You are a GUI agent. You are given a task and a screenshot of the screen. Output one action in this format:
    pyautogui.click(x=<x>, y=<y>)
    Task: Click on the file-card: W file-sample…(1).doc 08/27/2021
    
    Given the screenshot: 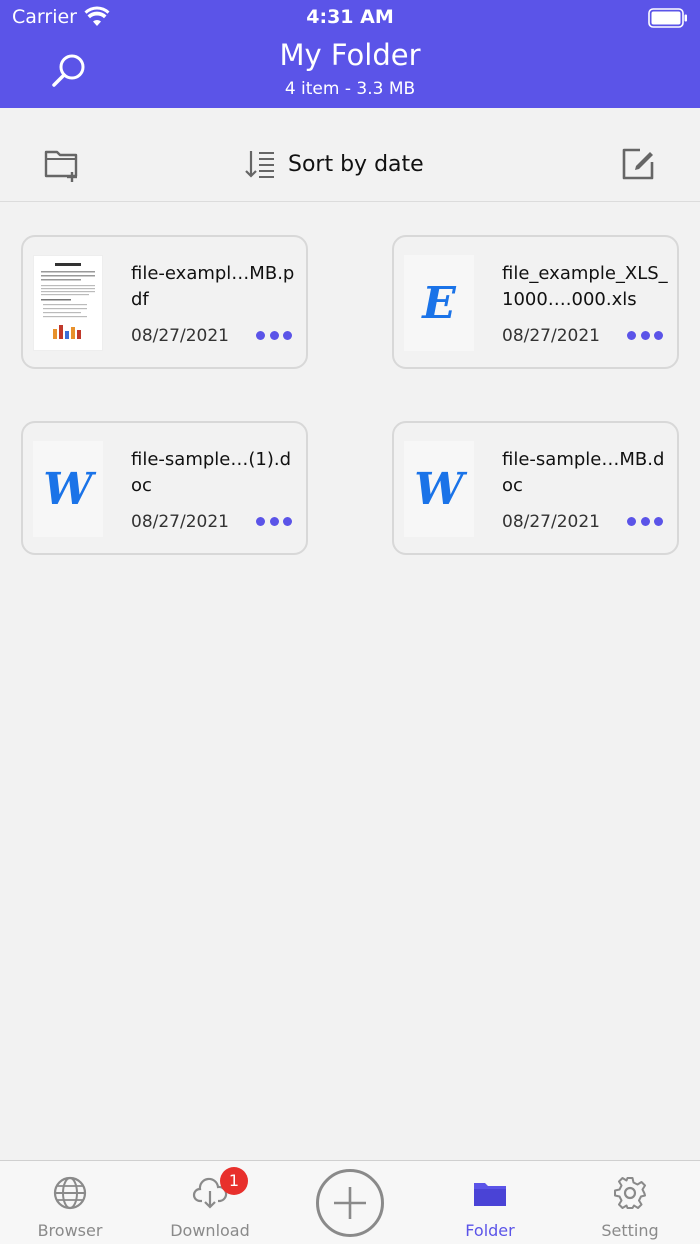 What is the action you would take?
    pyautogui.click(x=164, y=488)
    